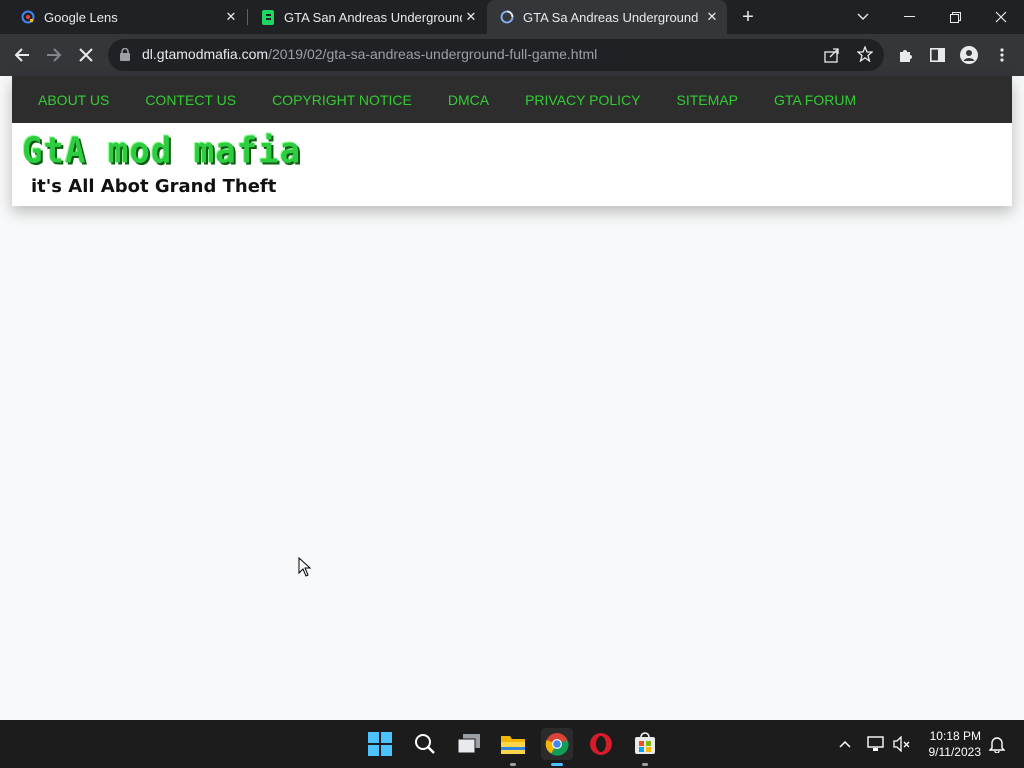 This screenshot has height=768, width=1024. Describe the element at coordinates (613, 17) in the screenshot. I see `tab-title: GTA Sa Andreas Underground Fu` at that location.